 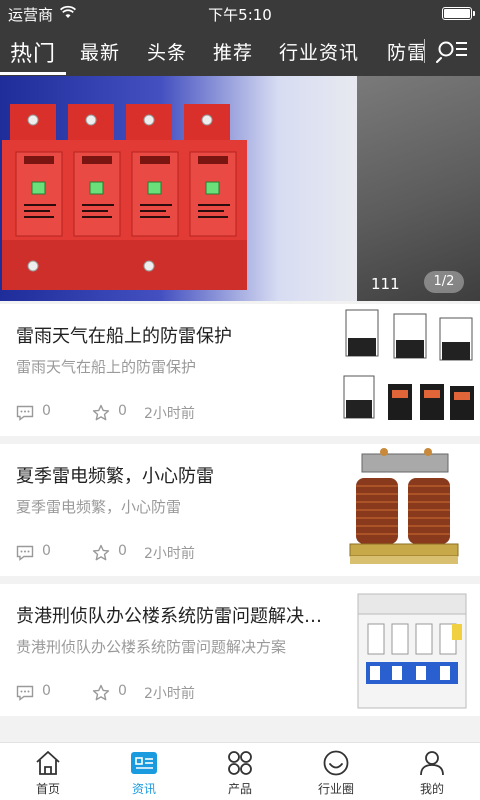 What do you see at coordinates (432, 763) in the screenshot?
I see `user-icon` at bounding box center [432, 763].